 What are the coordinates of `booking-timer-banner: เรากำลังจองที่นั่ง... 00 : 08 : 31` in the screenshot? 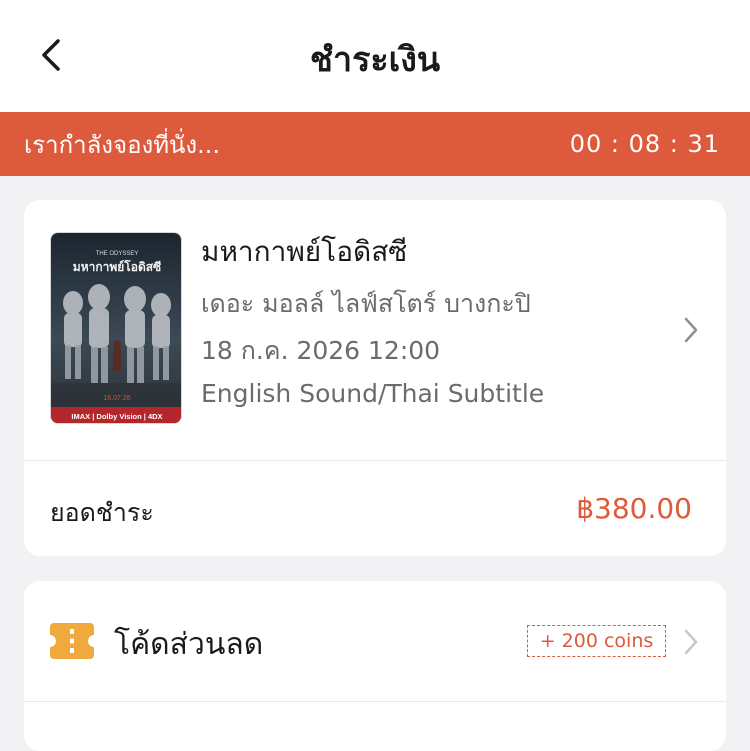 It's located at (375, 144).